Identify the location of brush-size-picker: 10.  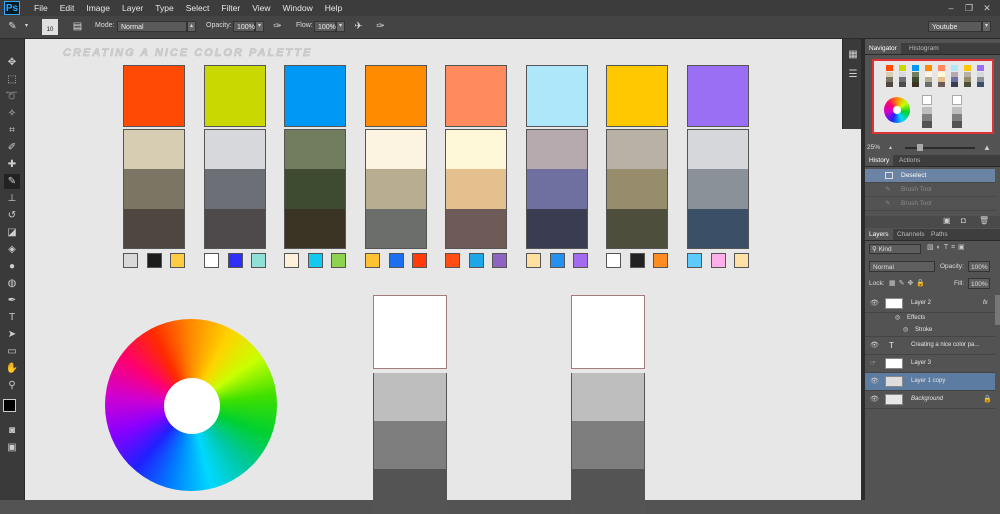
(50, 27).